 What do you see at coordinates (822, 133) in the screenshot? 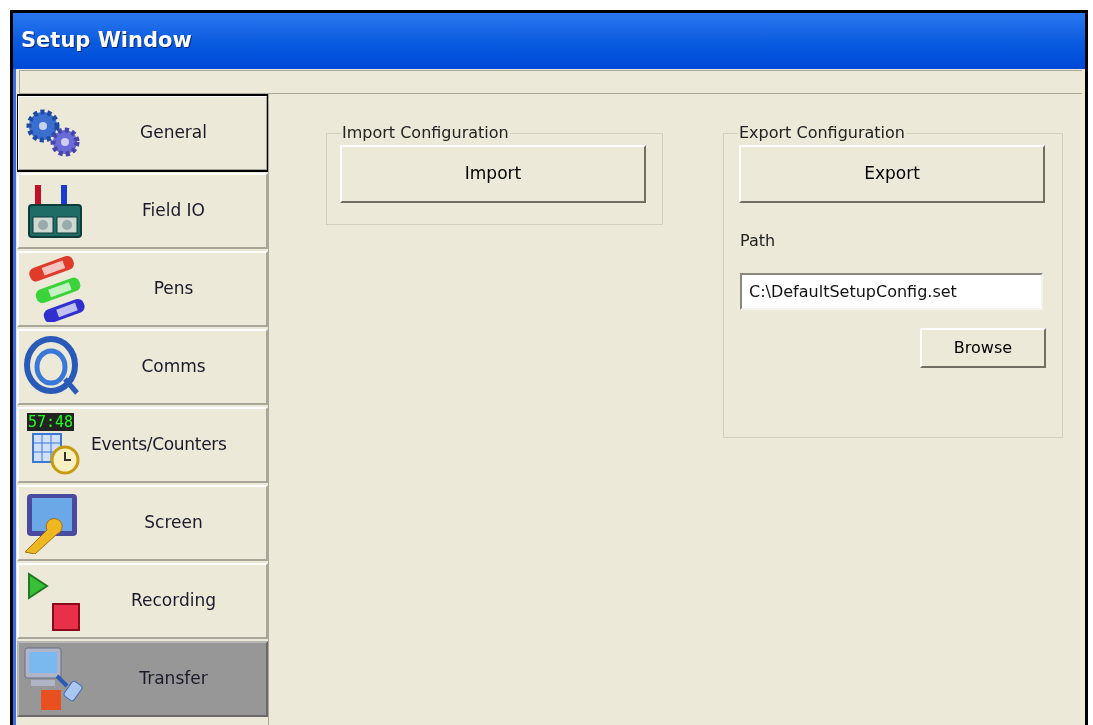
I see `group-title: Export Configuration` at bounding box center [822, 133].